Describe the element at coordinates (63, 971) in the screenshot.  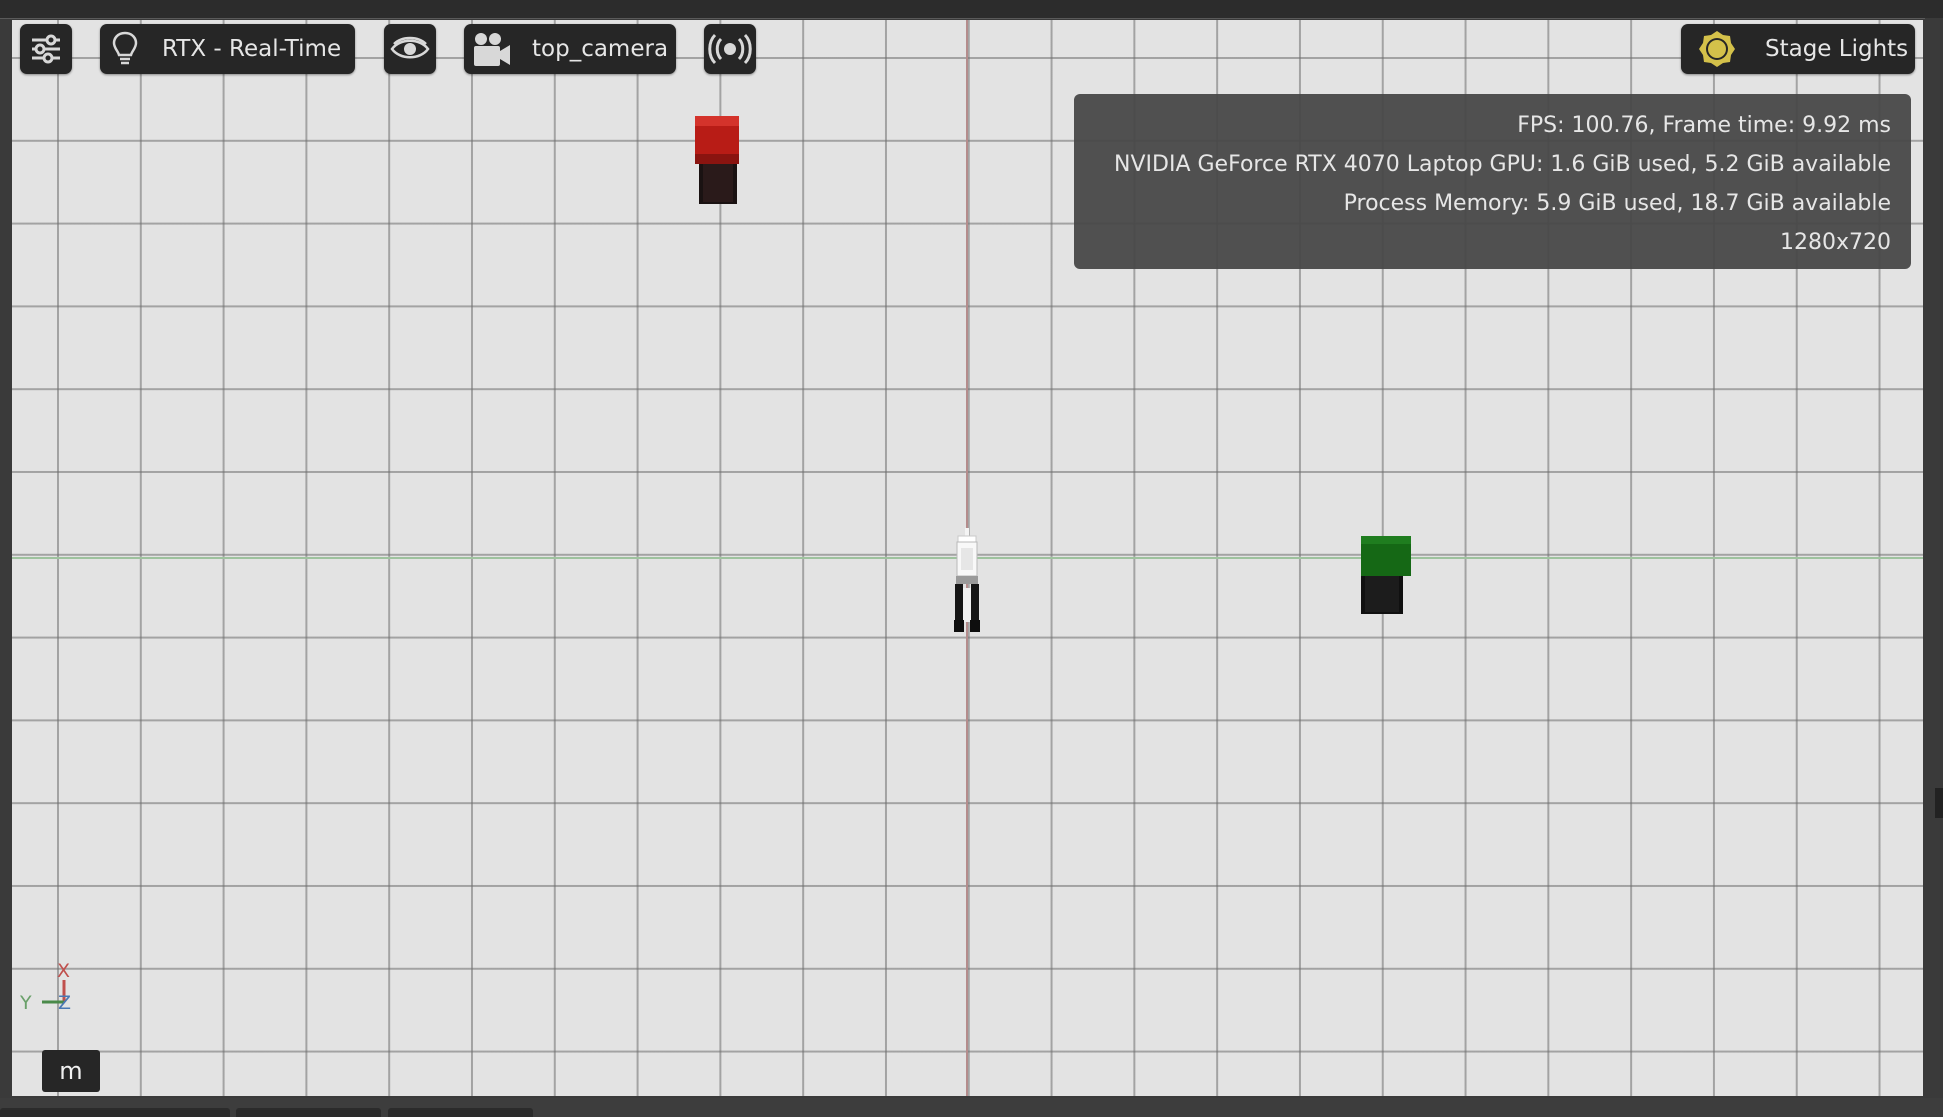
I see `gizmo-x-label: X` at that location.